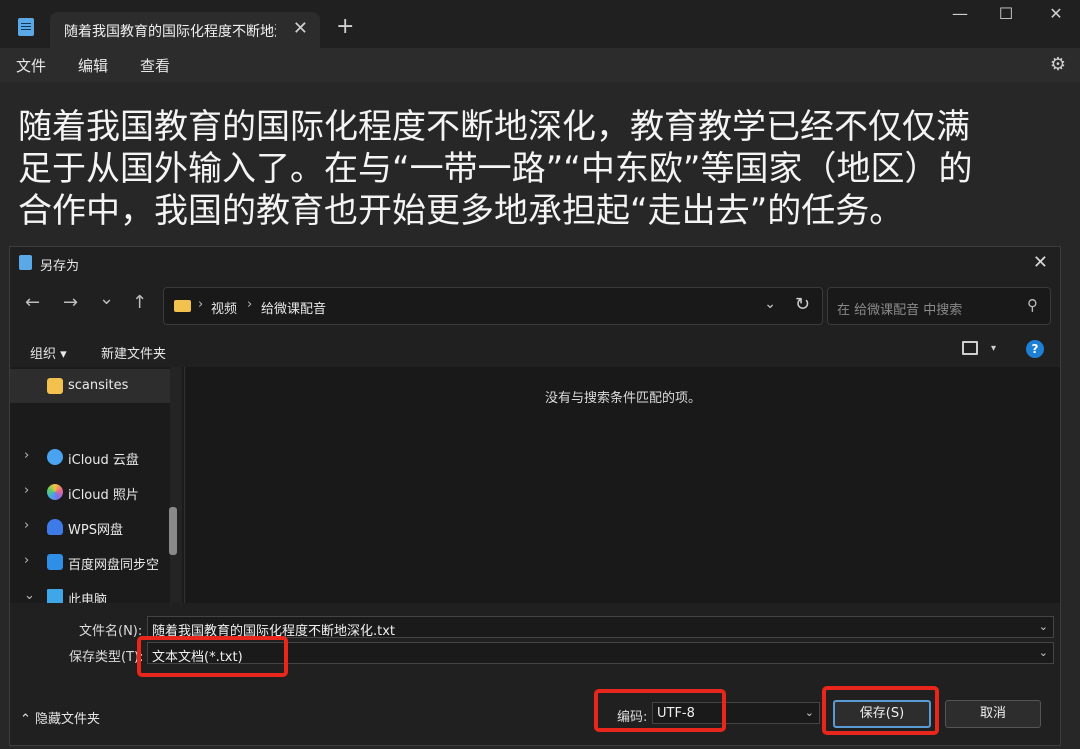 Image resolution: width=1080 pixels, height=749 pixels. I want to click on notepad-titlebar: 随着我国教育的国际化程度不断地深 ✕ + — ☐ ✕, so click(540, 24).